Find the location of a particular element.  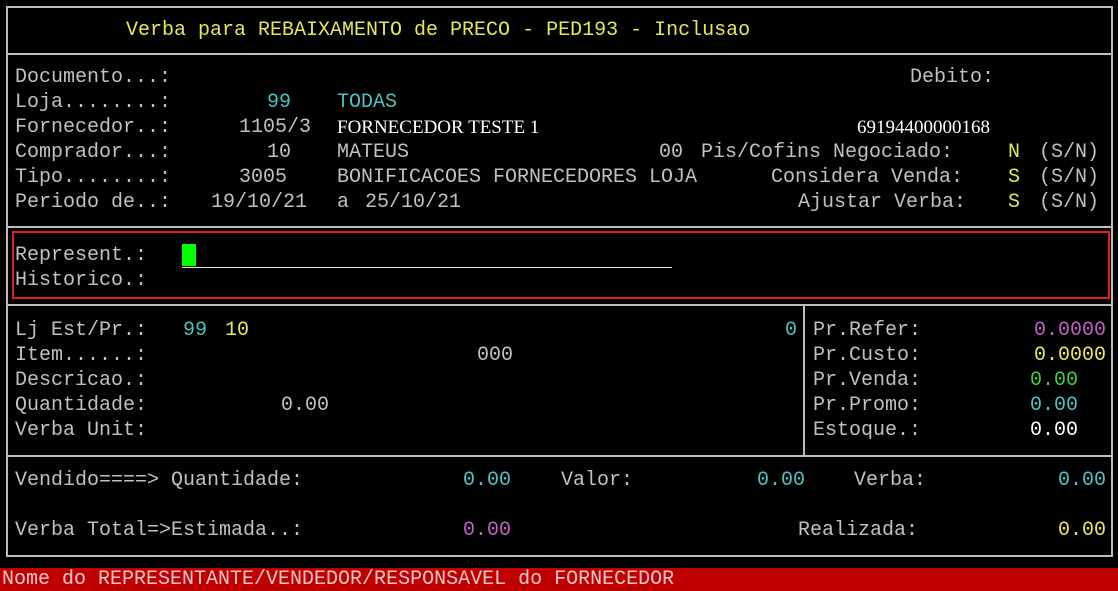

divider-item is located at coordinates (559, 456).